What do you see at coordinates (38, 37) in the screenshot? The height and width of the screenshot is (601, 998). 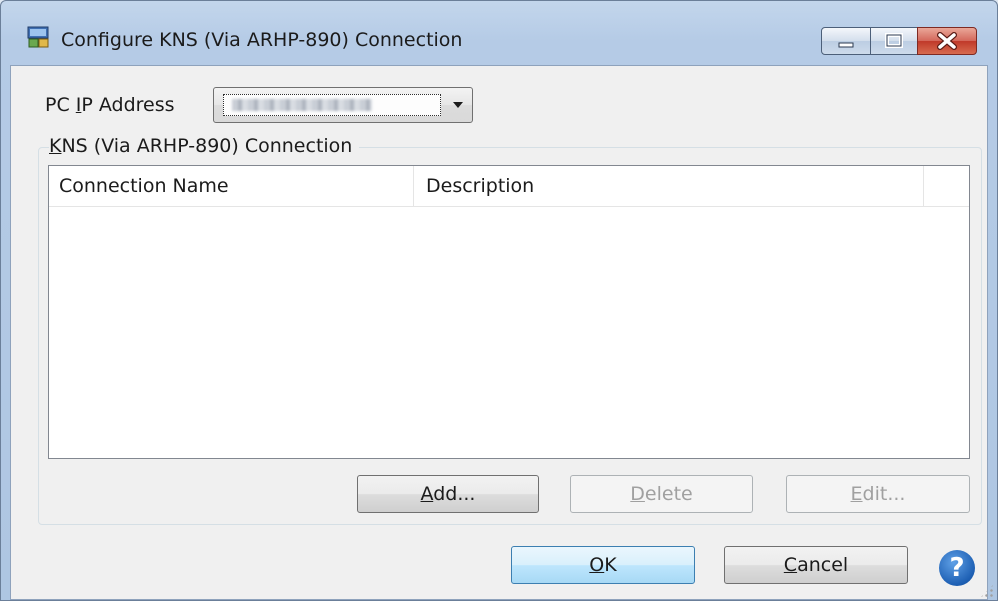 I see `network-connection-icon` at bounding box center [38, 37].